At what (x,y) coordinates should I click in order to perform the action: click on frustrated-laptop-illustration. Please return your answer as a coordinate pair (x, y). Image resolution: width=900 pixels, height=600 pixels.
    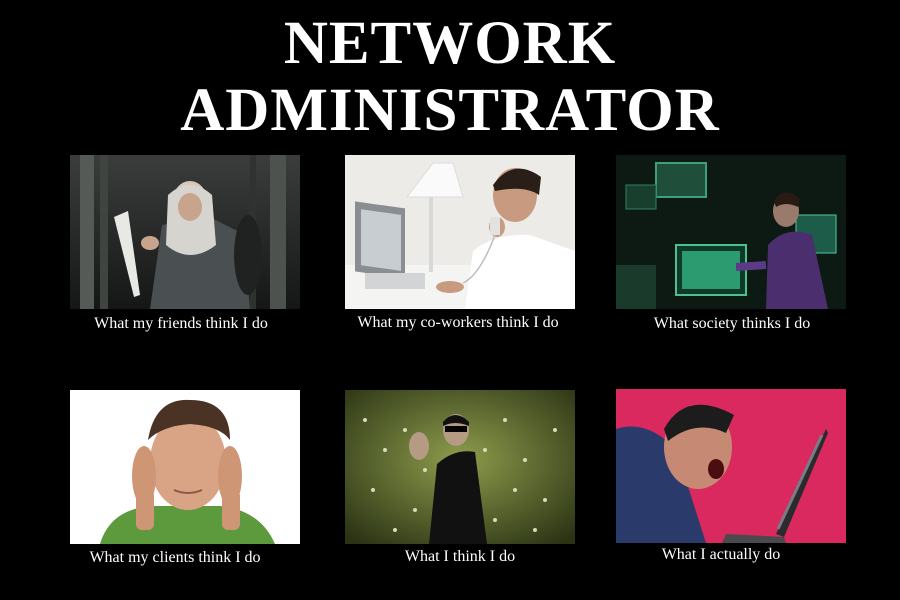
    Looking at the image, I should click on (731, 466).